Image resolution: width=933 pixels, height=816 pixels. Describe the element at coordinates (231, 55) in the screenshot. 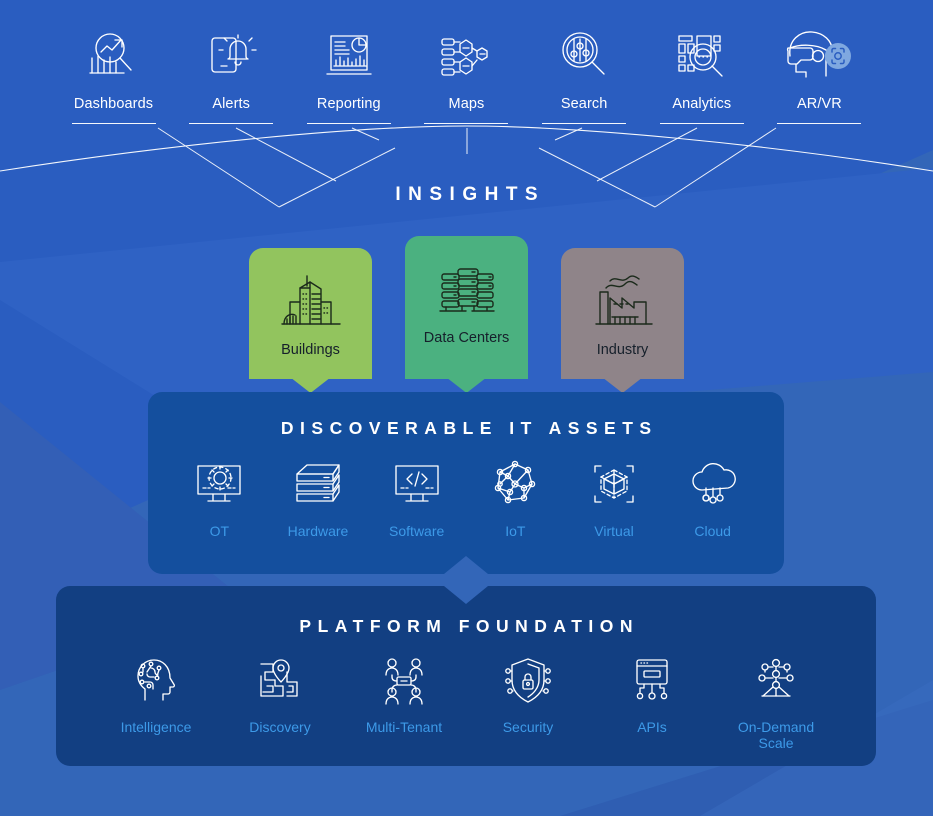

I see `phone-alert-bell-icon` at that location.